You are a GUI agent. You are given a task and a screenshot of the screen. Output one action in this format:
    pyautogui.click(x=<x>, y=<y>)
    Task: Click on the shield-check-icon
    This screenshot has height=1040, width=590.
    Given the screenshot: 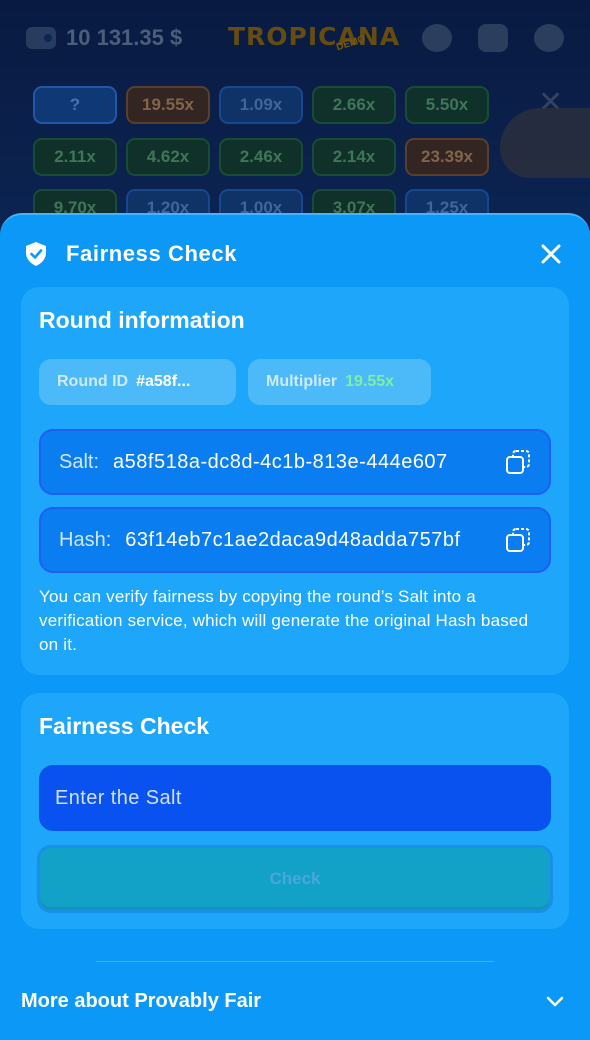 What is the action you would take?
    pyautogui.click(x=36, y=254)
    